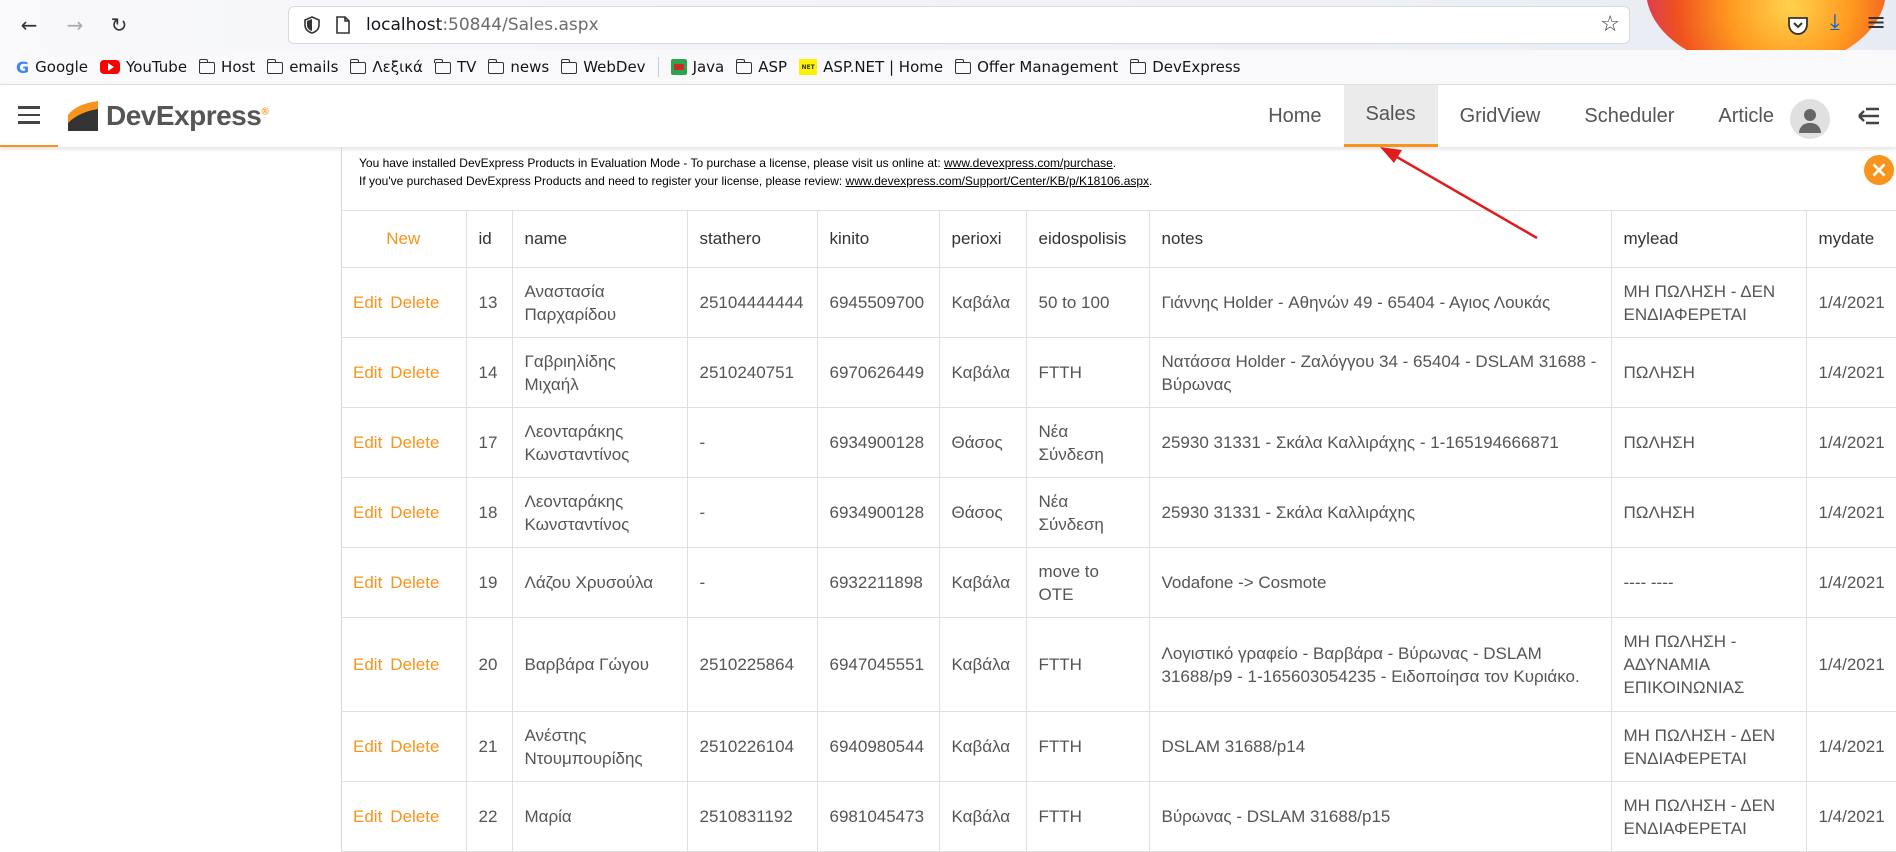 The width and height of the screenshot is (1896, 852). What do you see at coordinates (168, 116) in the screenshot?
I see `devexpress-logo: DevExpress®` at bounding box center [168, 116].